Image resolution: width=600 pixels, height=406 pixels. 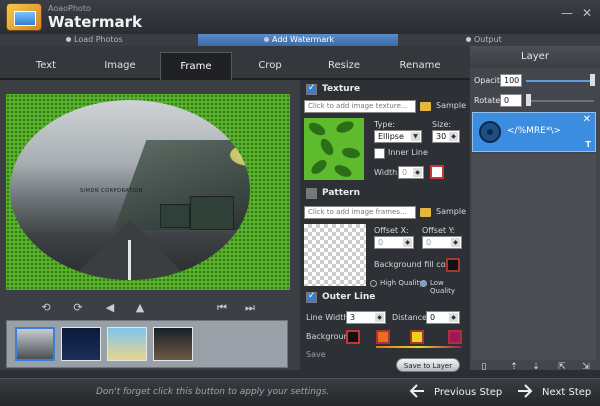 What do you see at coordinates (451, 105) in the screenshot?
I see `texture-sample-link: Sample` at bounding box center [451, 105].